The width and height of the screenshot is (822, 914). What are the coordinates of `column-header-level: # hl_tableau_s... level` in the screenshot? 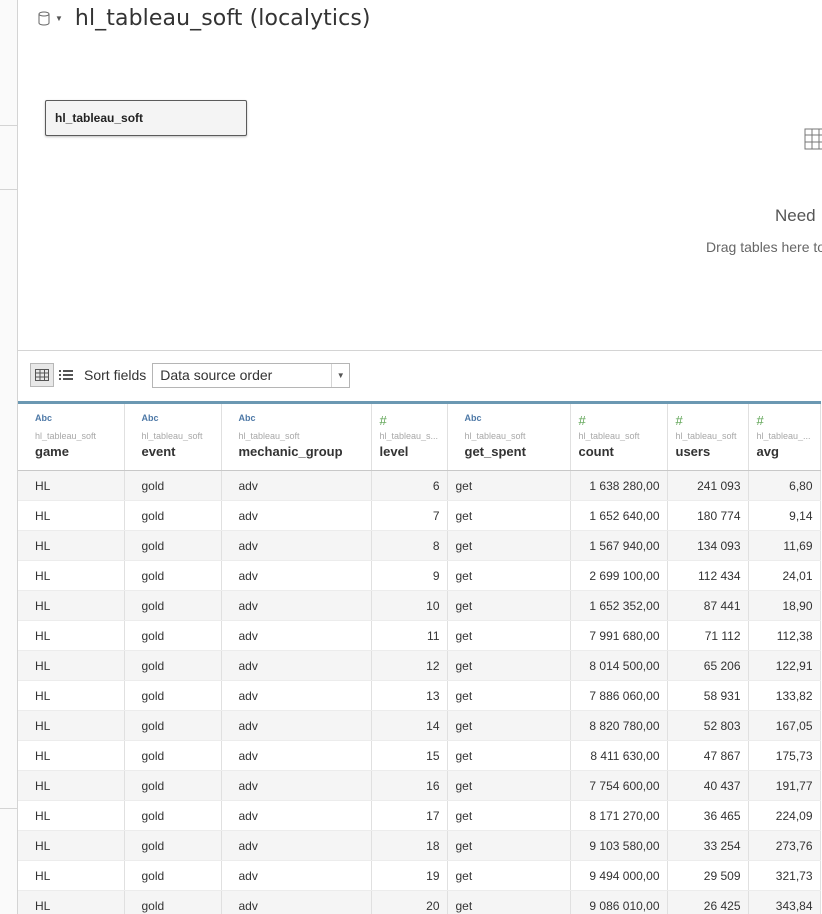 It's located at (409, 436).